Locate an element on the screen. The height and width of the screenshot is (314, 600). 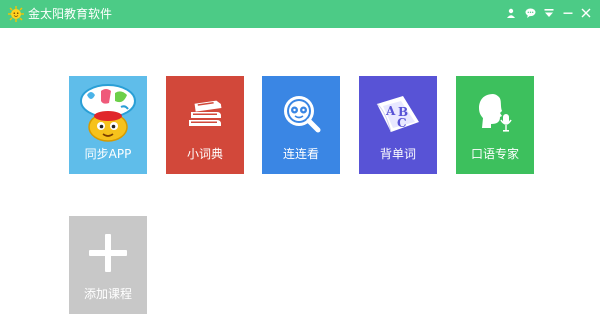
menu-dropdown-button is located at coordinates (549, 13).